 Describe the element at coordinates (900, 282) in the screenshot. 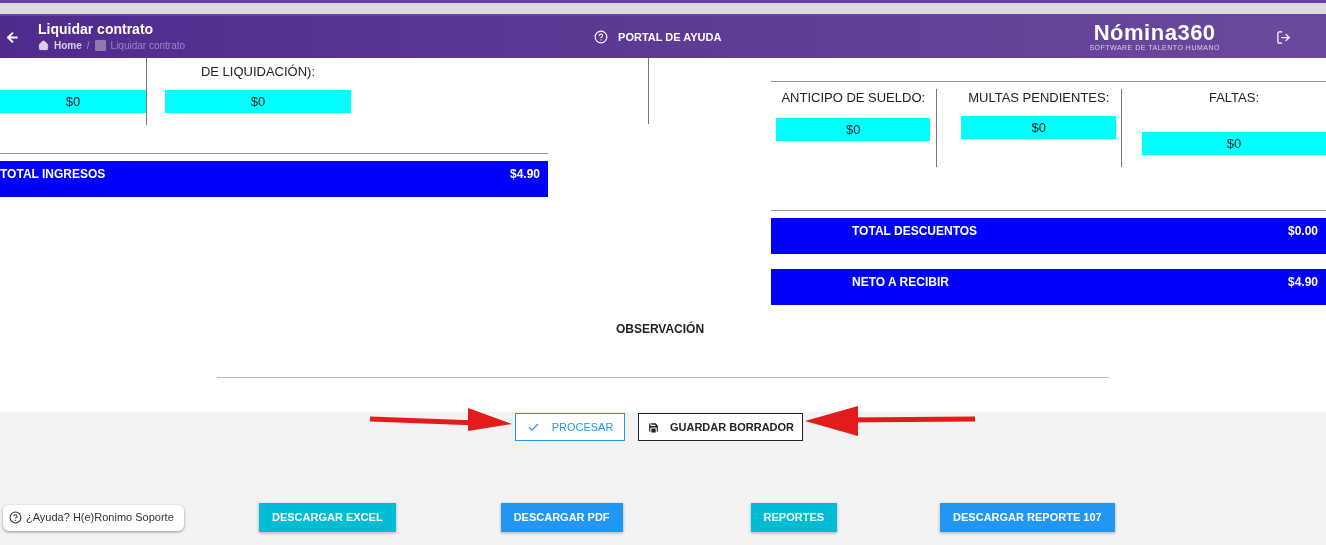

I see `total-label: NETO A RECIBIR` at that location.